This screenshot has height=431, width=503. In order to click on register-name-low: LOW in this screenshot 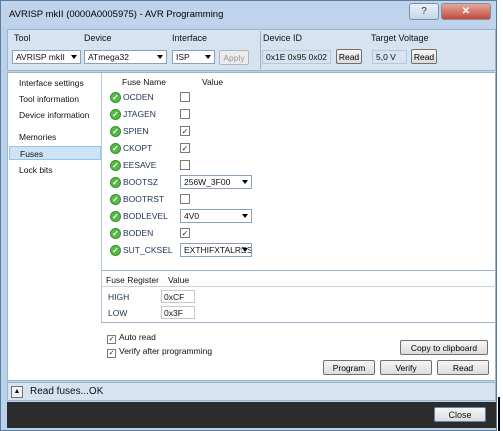, I will do `click(118, 313)`.